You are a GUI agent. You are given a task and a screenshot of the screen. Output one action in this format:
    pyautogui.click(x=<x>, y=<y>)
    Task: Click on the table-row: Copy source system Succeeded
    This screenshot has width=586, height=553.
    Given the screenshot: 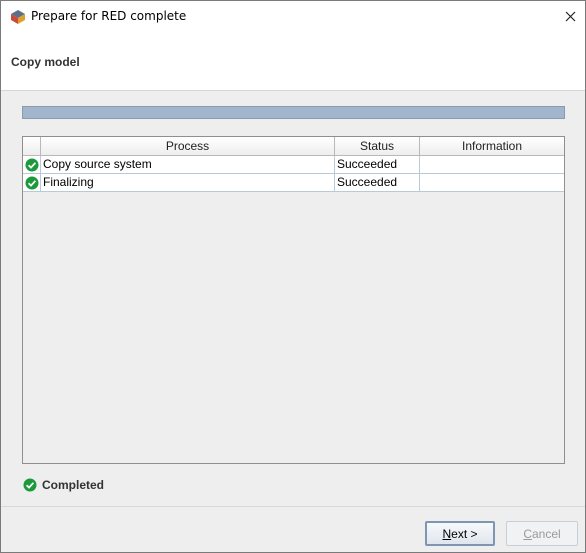 What is the action you would take?
    pyautogui.click(x=293, y=165)
    